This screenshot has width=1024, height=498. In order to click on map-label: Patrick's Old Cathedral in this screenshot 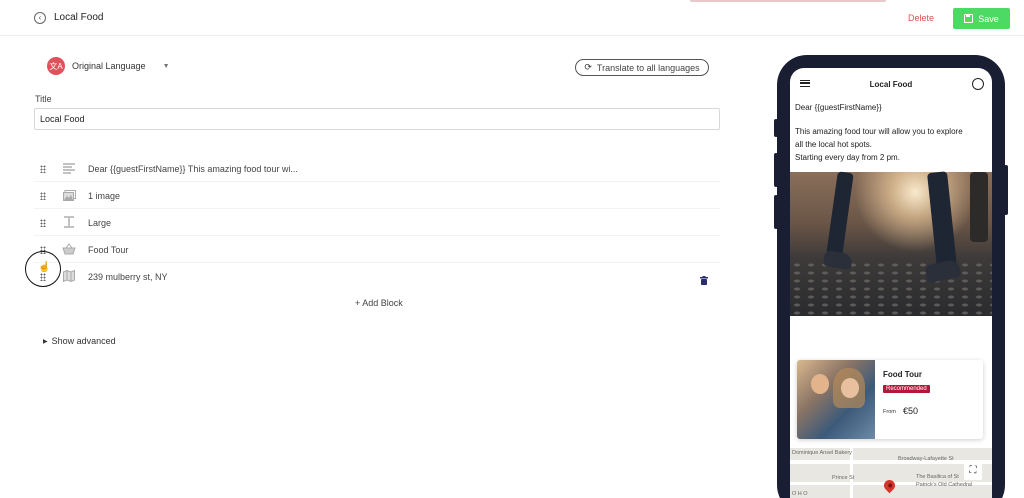, I will do `click(944, 485)`.